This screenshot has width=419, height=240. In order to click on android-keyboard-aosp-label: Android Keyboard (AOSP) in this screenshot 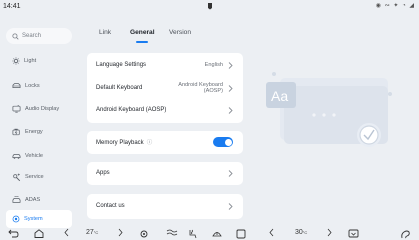, I will do `click(131, 110)`.